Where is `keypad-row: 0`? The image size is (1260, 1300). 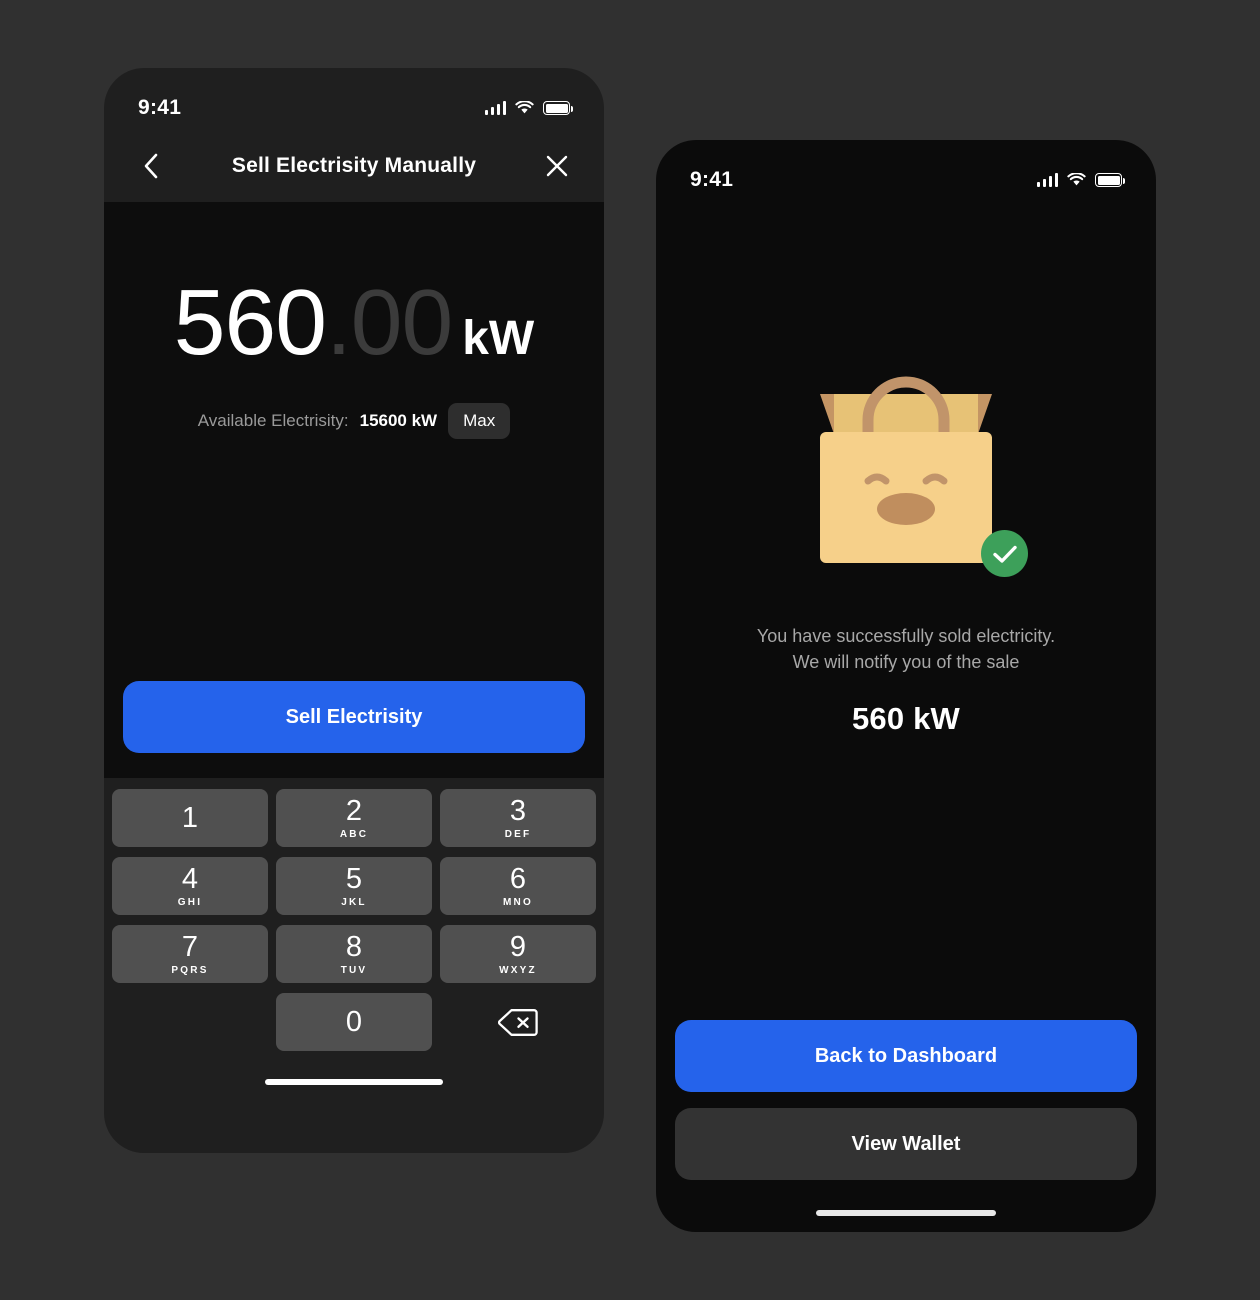
keypad-row: 0 is located at coordinates (354, 1022).